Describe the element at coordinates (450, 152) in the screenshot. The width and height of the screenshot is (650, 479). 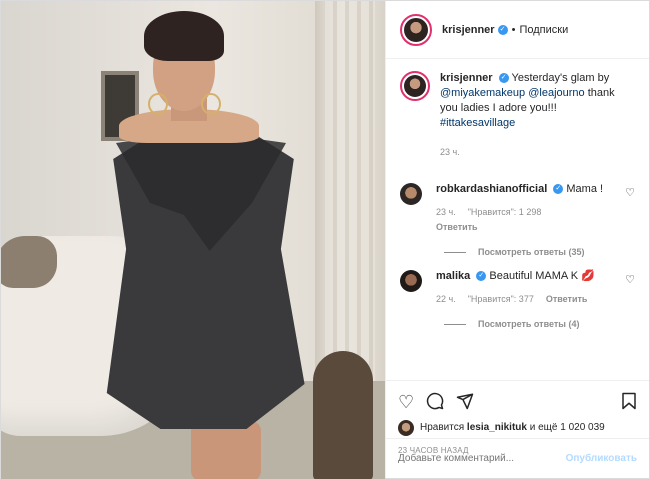
I see `caption-time: 23 ч.` at that location.